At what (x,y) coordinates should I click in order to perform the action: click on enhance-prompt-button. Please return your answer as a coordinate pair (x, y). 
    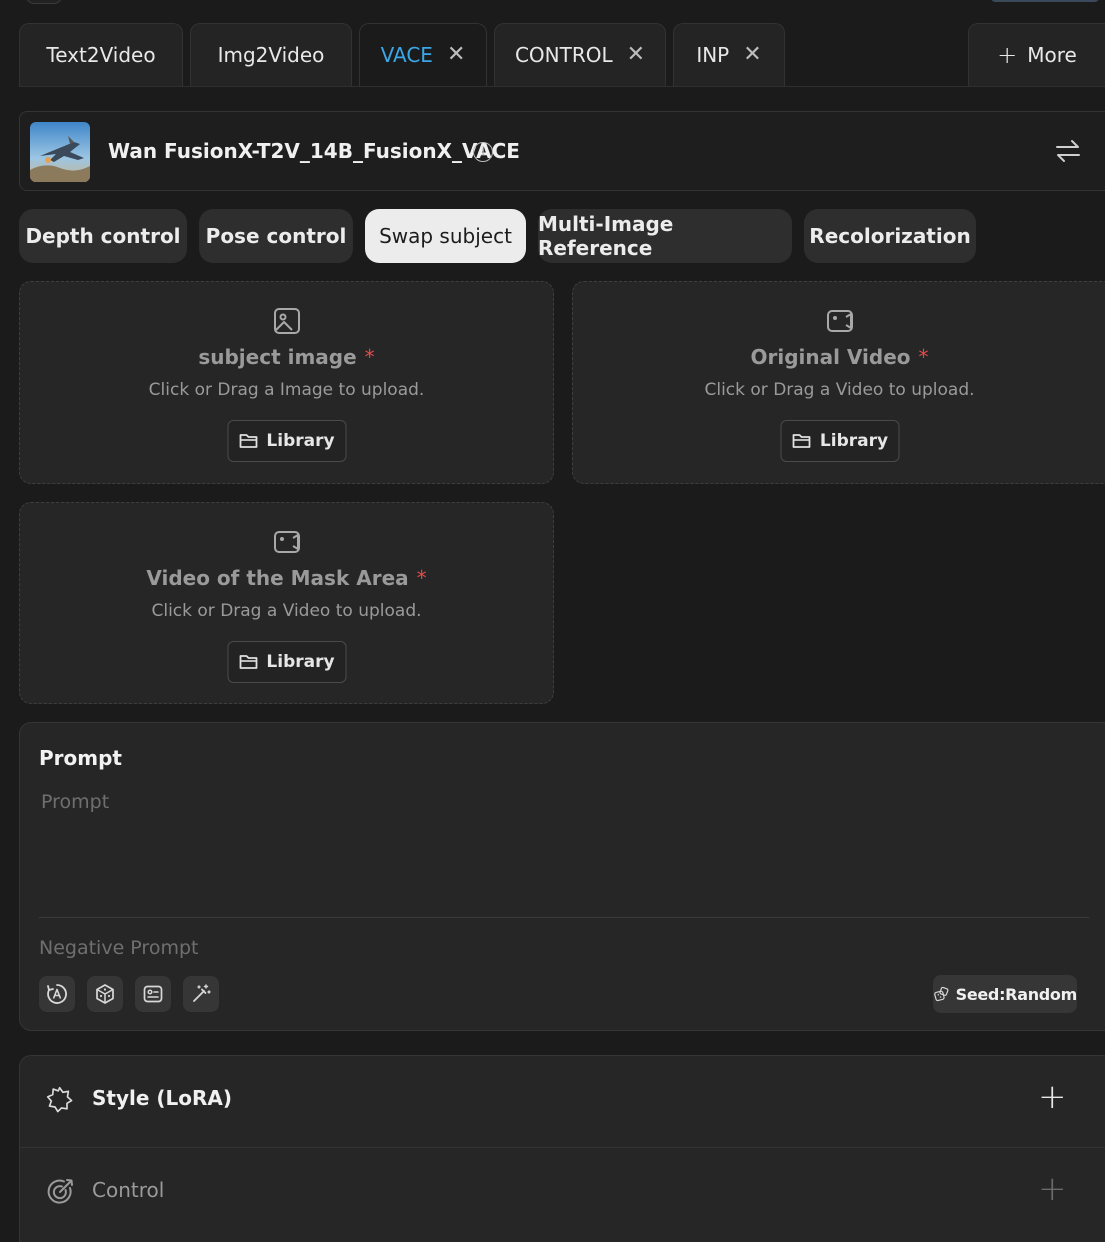
    Looking at the image, I should click on (201, 994).